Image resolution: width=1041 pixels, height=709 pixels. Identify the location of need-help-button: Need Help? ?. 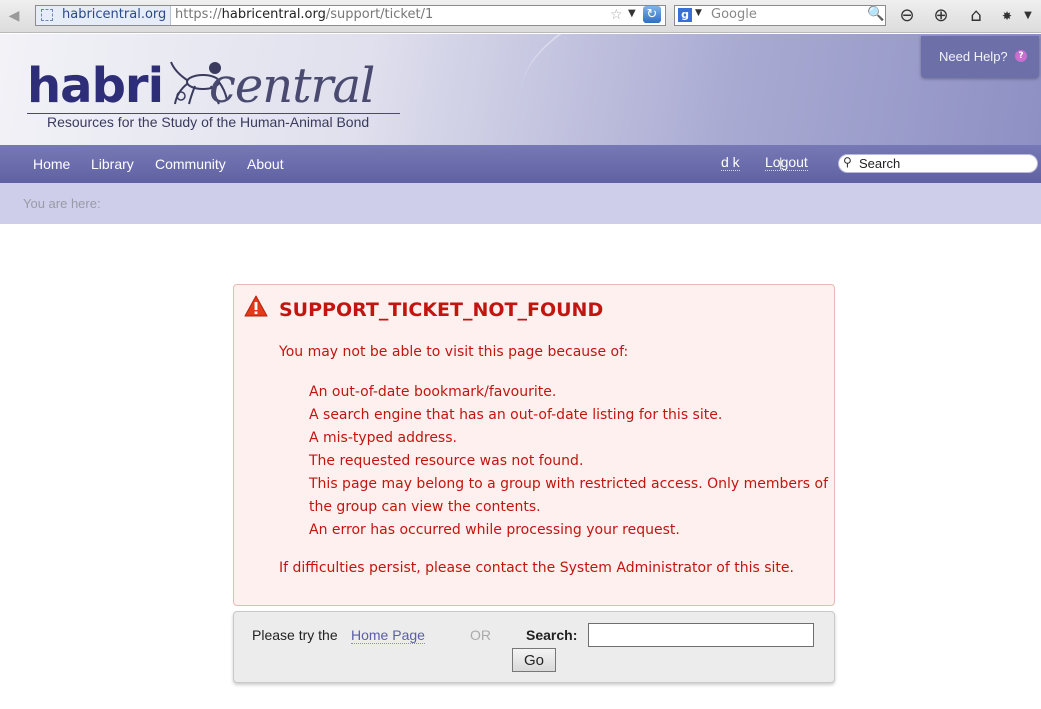
(980, 57).